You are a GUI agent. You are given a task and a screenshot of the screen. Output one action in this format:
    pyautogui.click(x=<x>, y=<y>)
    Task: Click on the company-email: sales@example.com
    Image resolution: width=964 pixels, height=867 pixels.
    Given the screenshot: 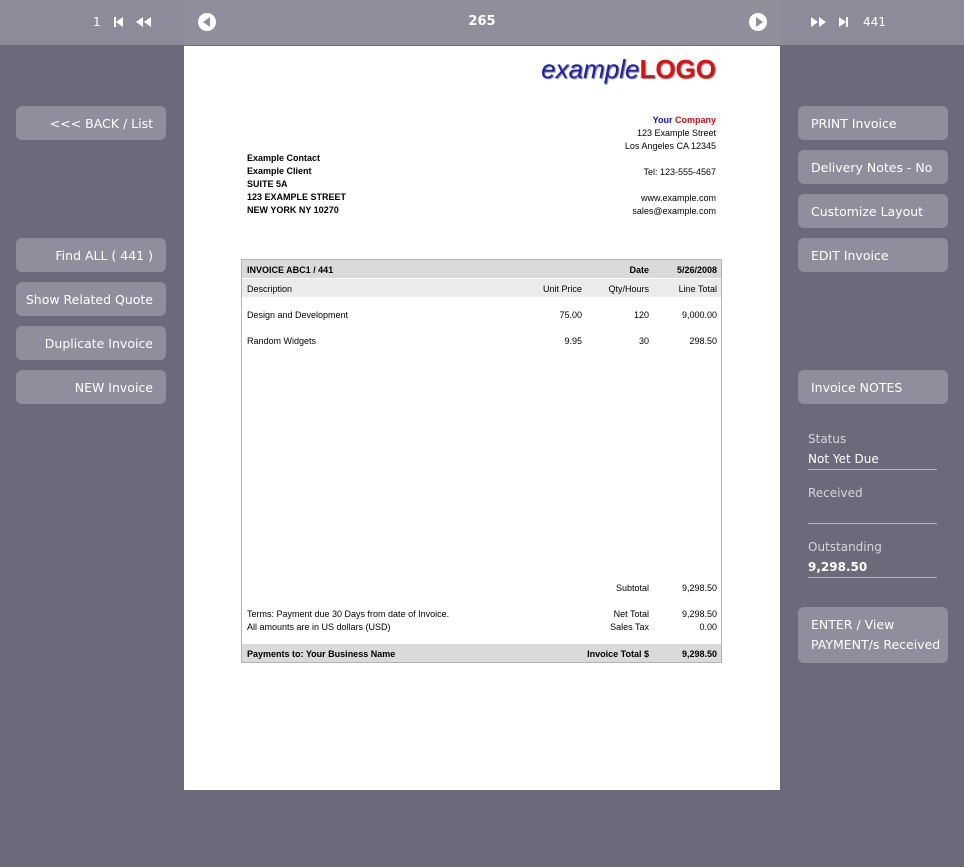 What is the action you would take?
    pyautogui.click(x=674, y=211)
    